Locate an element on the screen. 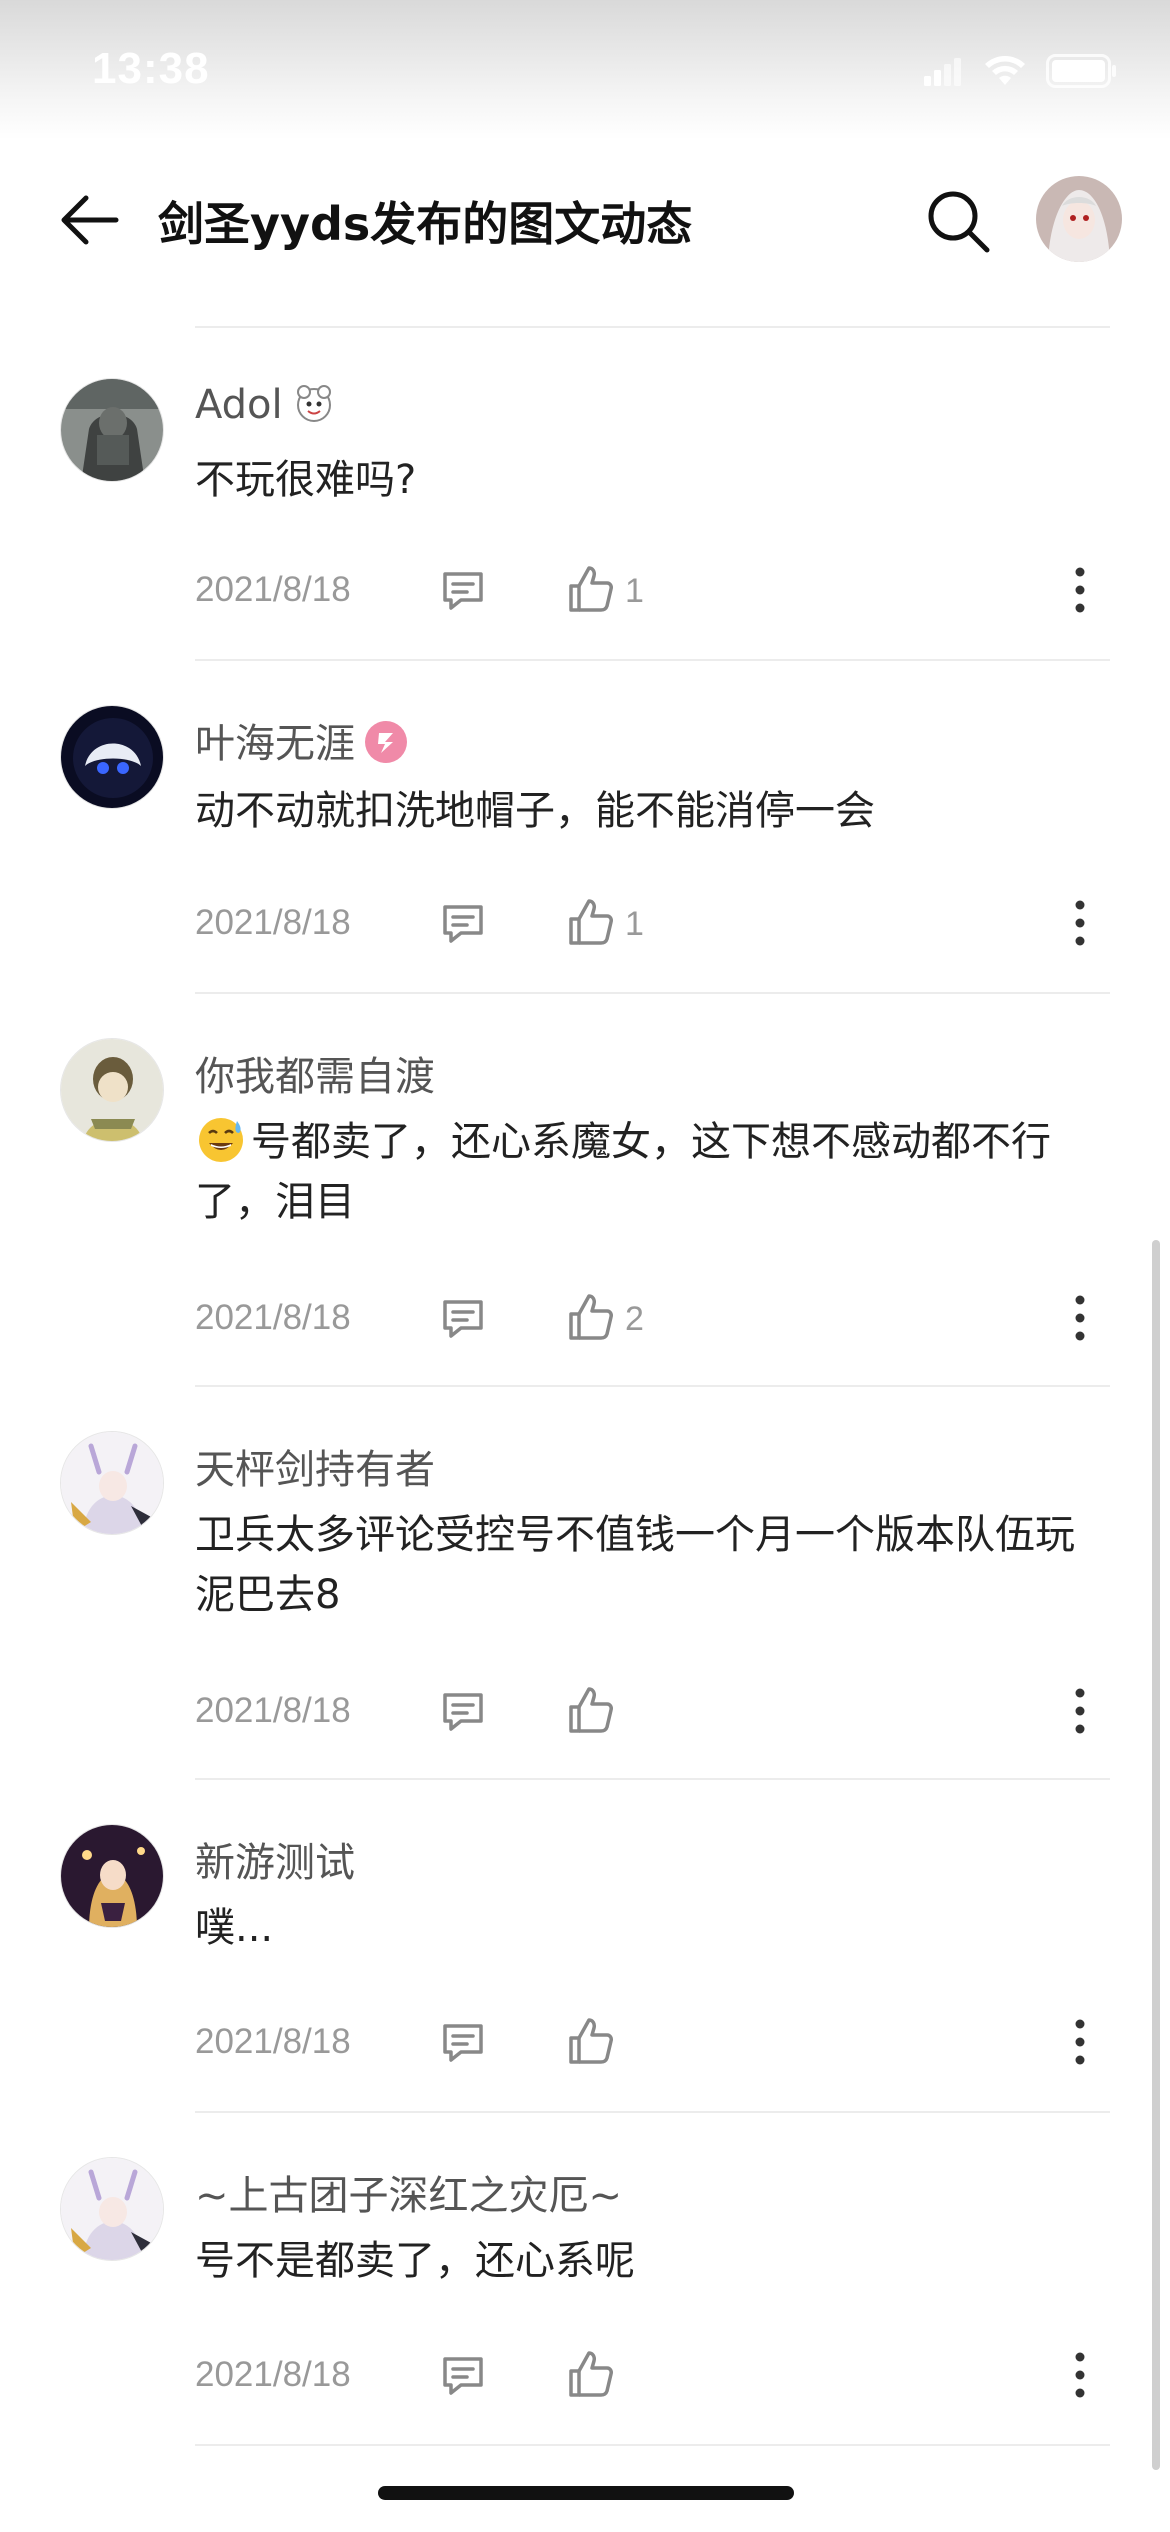  arrow-left-icon is located at coordinates (90, 220).